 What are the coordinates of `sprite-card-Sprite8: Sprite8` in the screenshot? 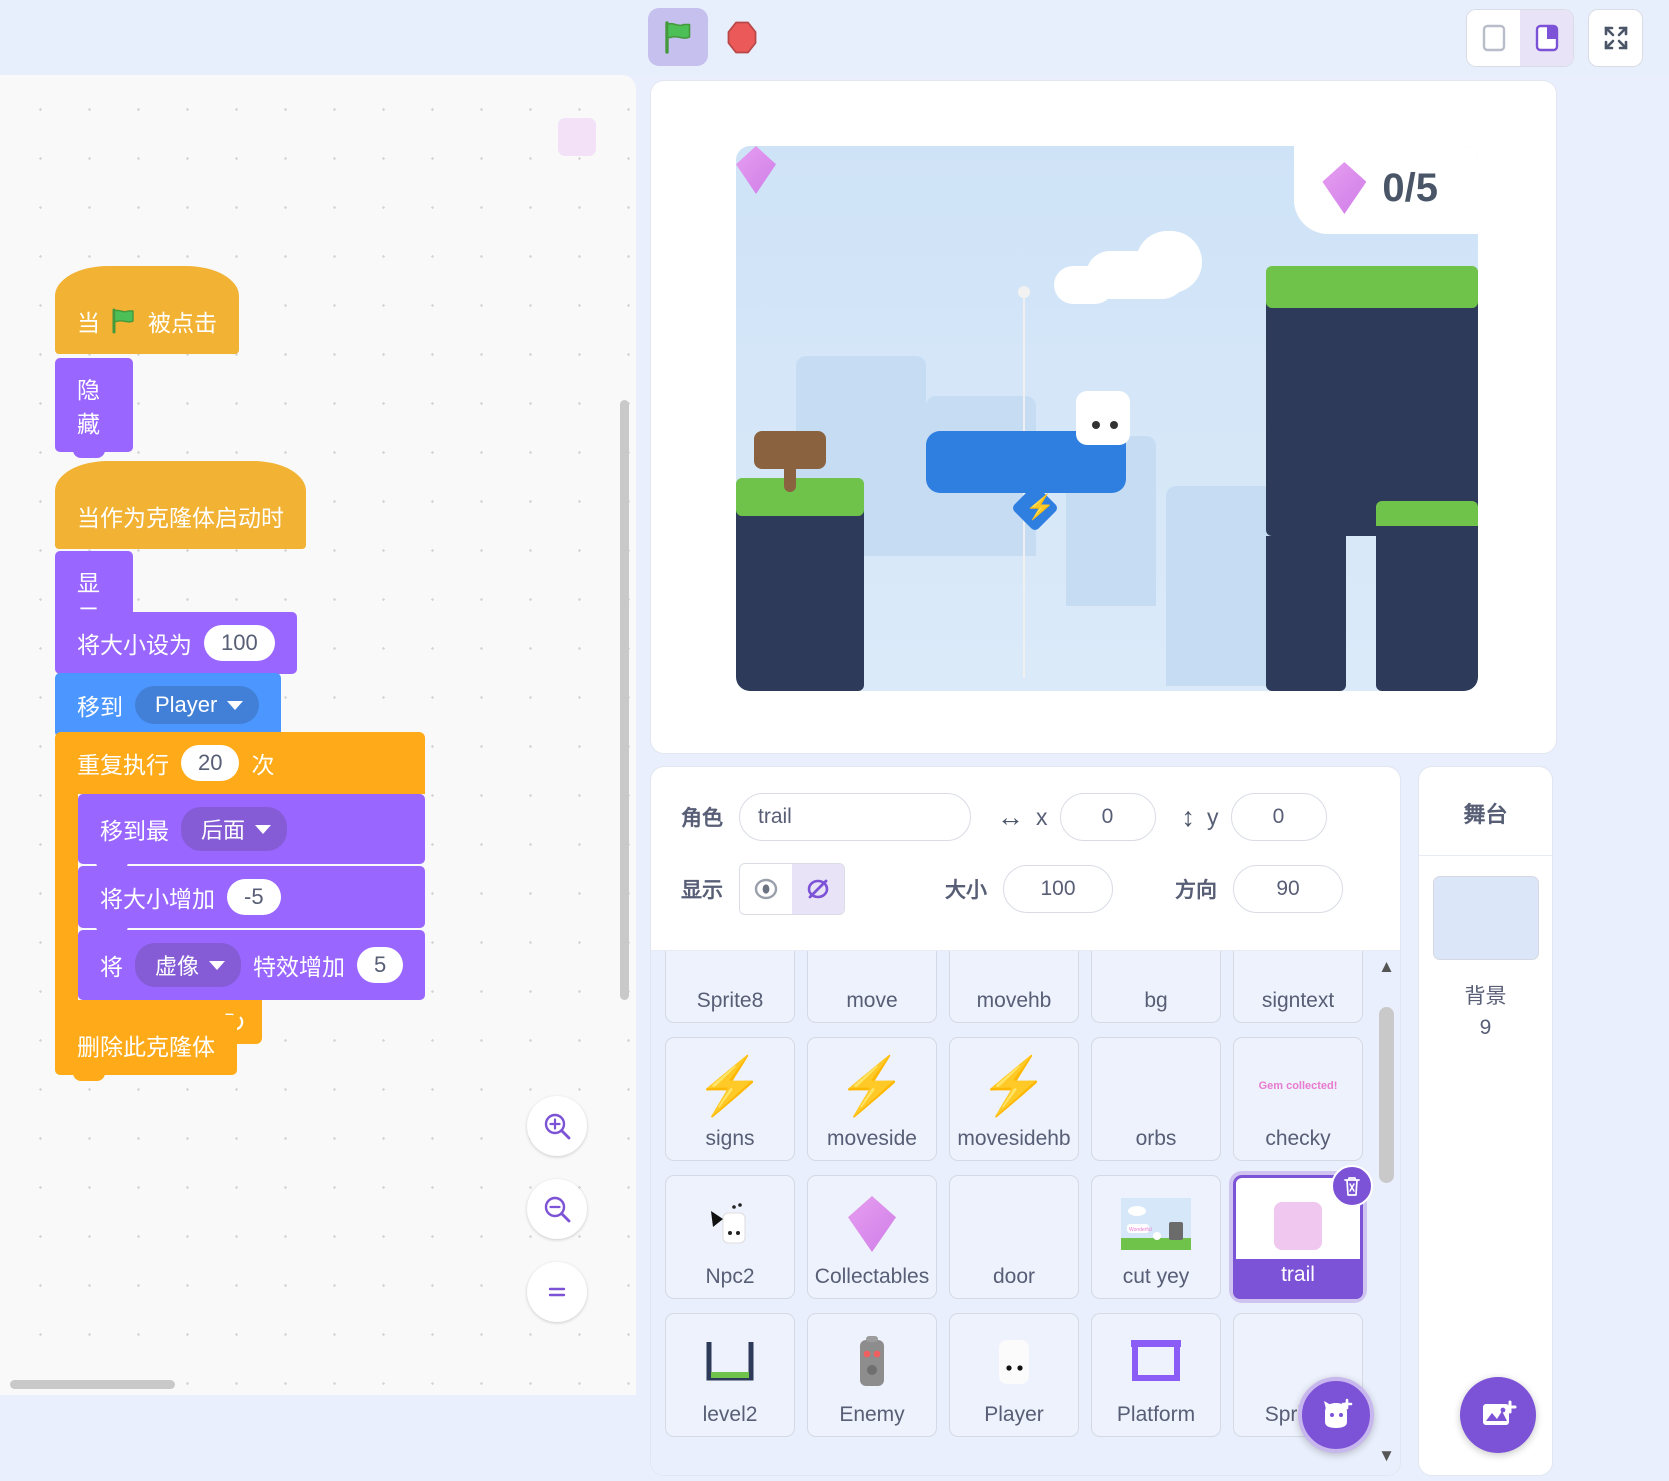 It's located at (730, 987).